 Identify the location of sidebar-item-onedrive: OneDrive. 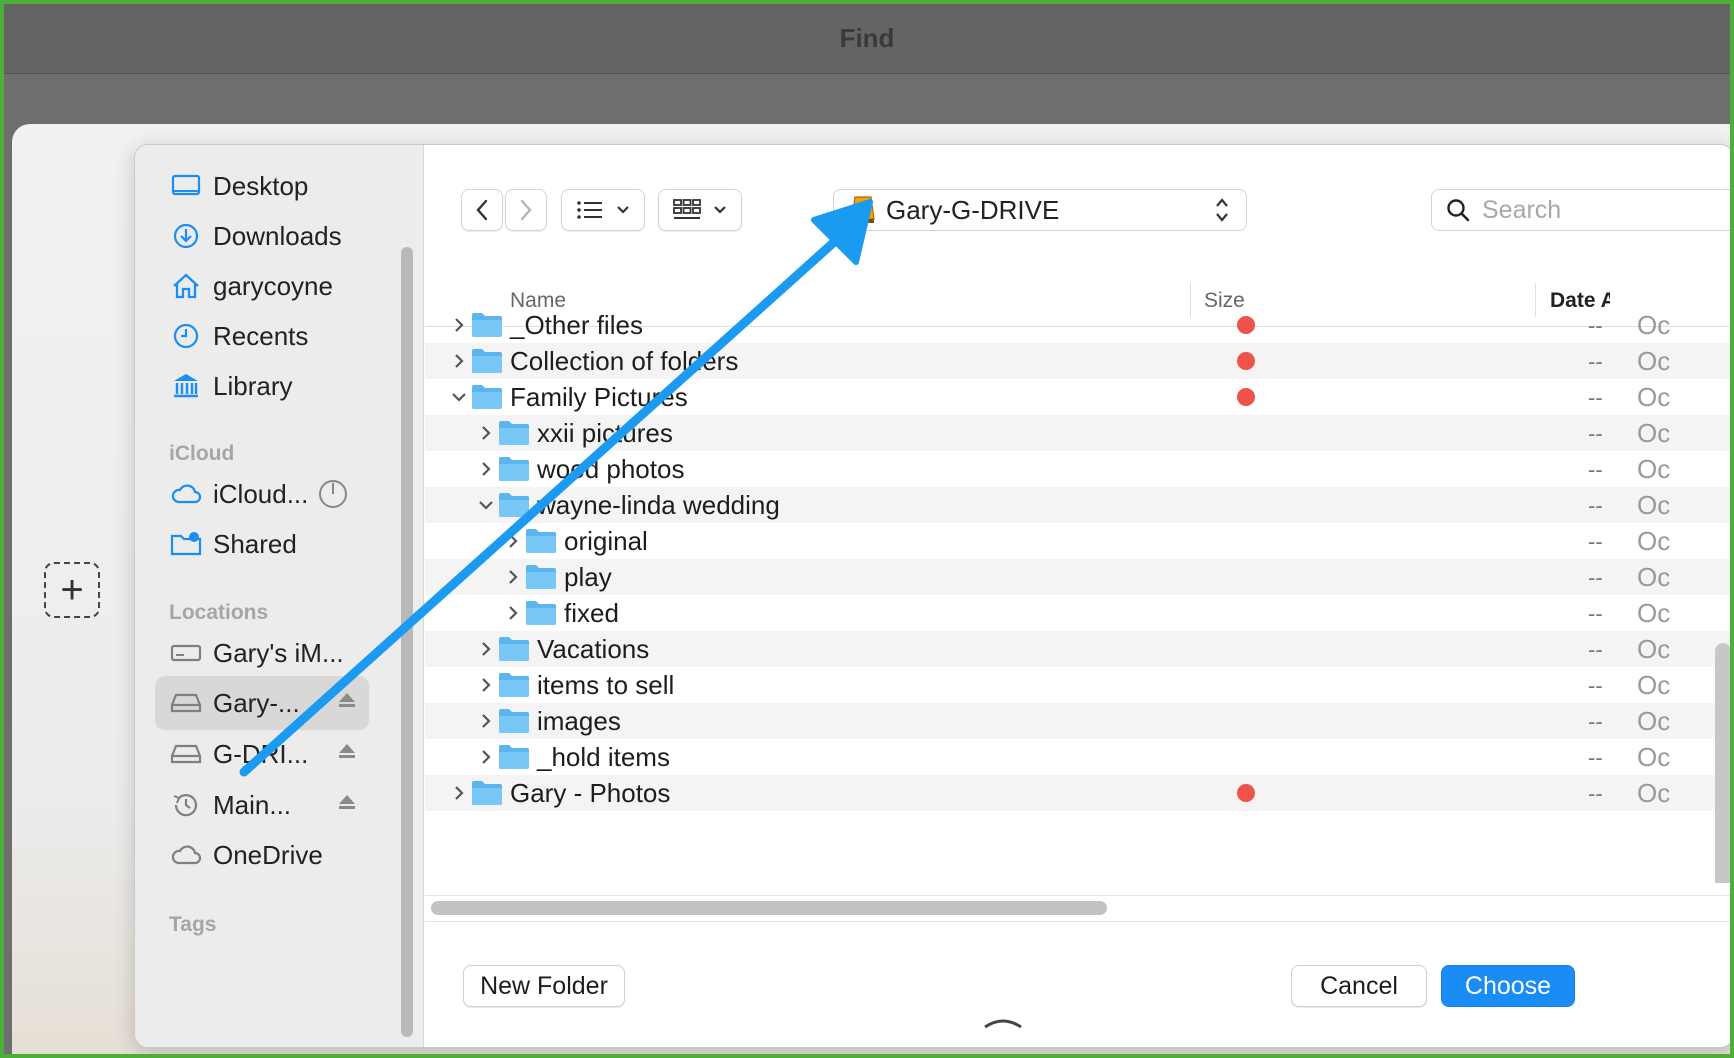
(262, 855).